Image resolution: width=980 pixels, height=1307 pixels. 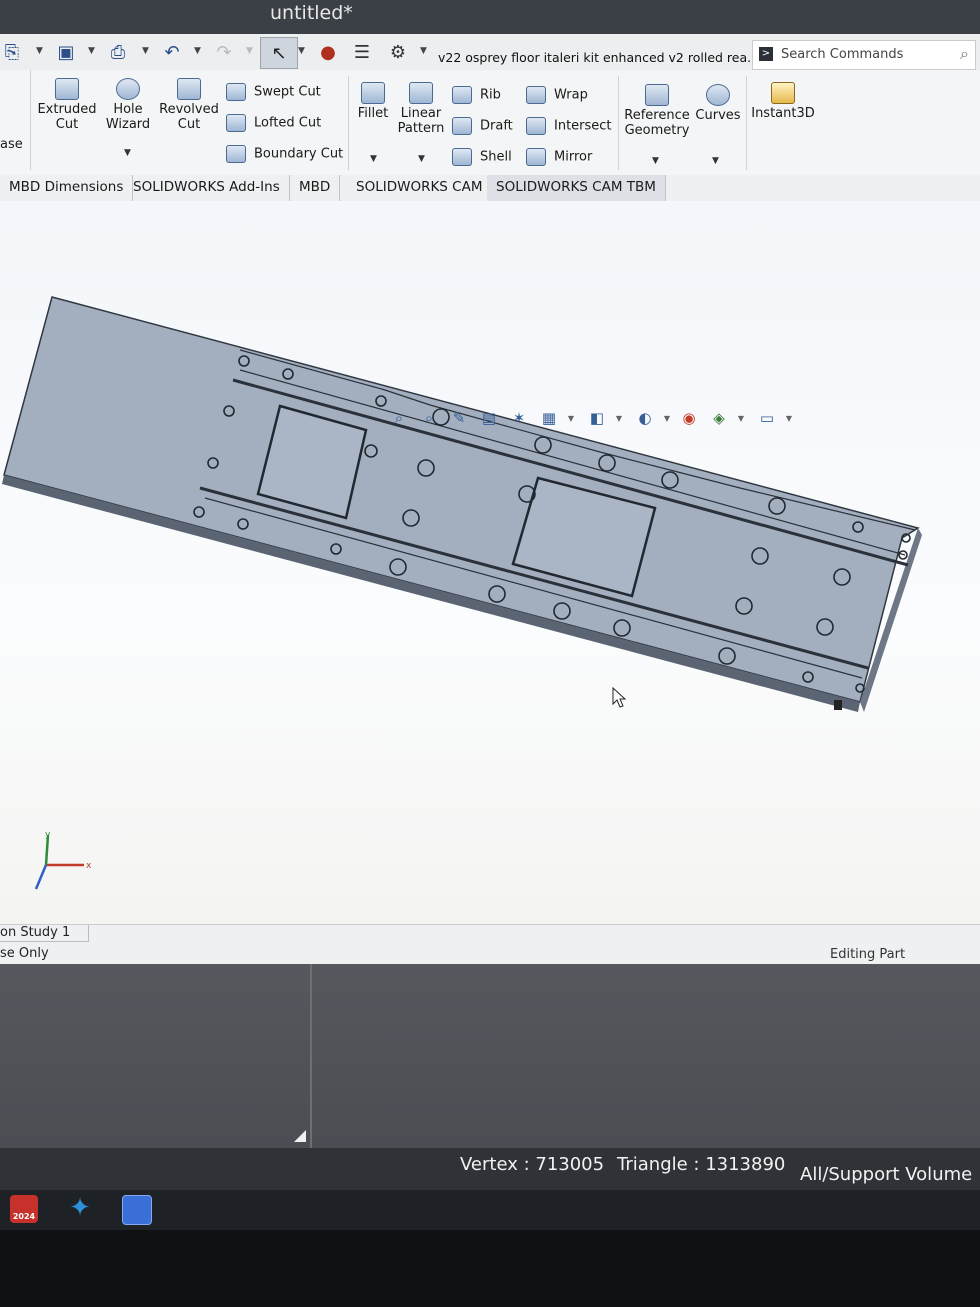 I want to click on tab-solidworks-cam: SOLIDWORKS CAM, so click(x=420, y=188).